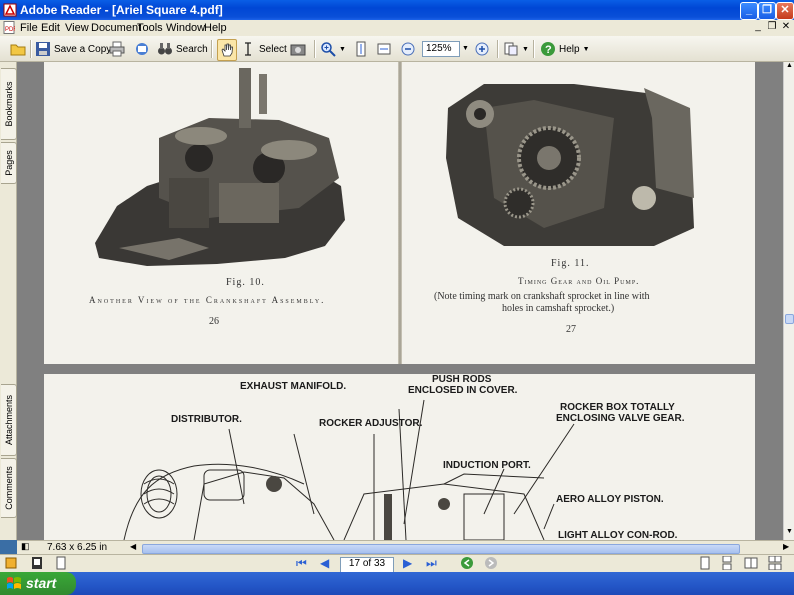  Describe the element at coordinates (121, 10) in the screenshot. I see `window-title: Adobe Reader - [Ariel Square 4.pdf]` at that location.